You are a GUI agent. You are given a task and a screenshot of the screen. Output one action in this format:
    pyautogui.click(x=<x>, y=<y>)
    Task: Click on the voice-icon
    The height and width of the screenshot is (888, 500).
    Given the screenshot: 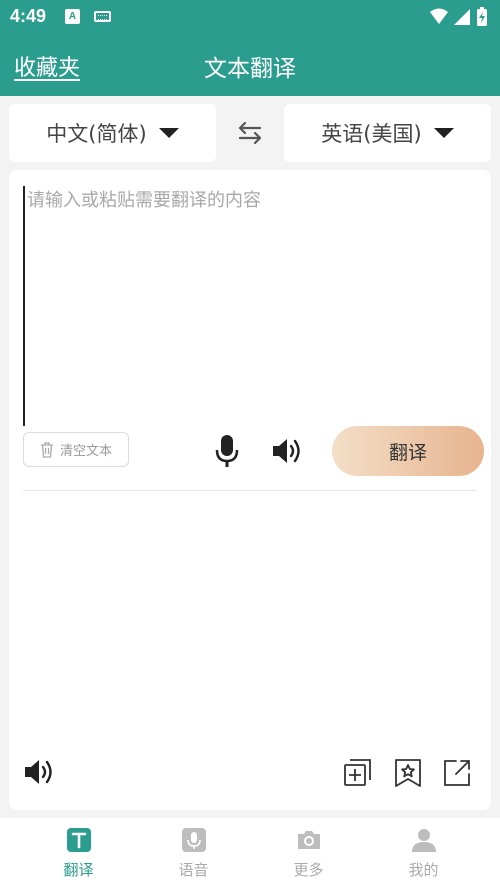 What is the action you would take?
    pyautogui.click(x=193, y=840)
    